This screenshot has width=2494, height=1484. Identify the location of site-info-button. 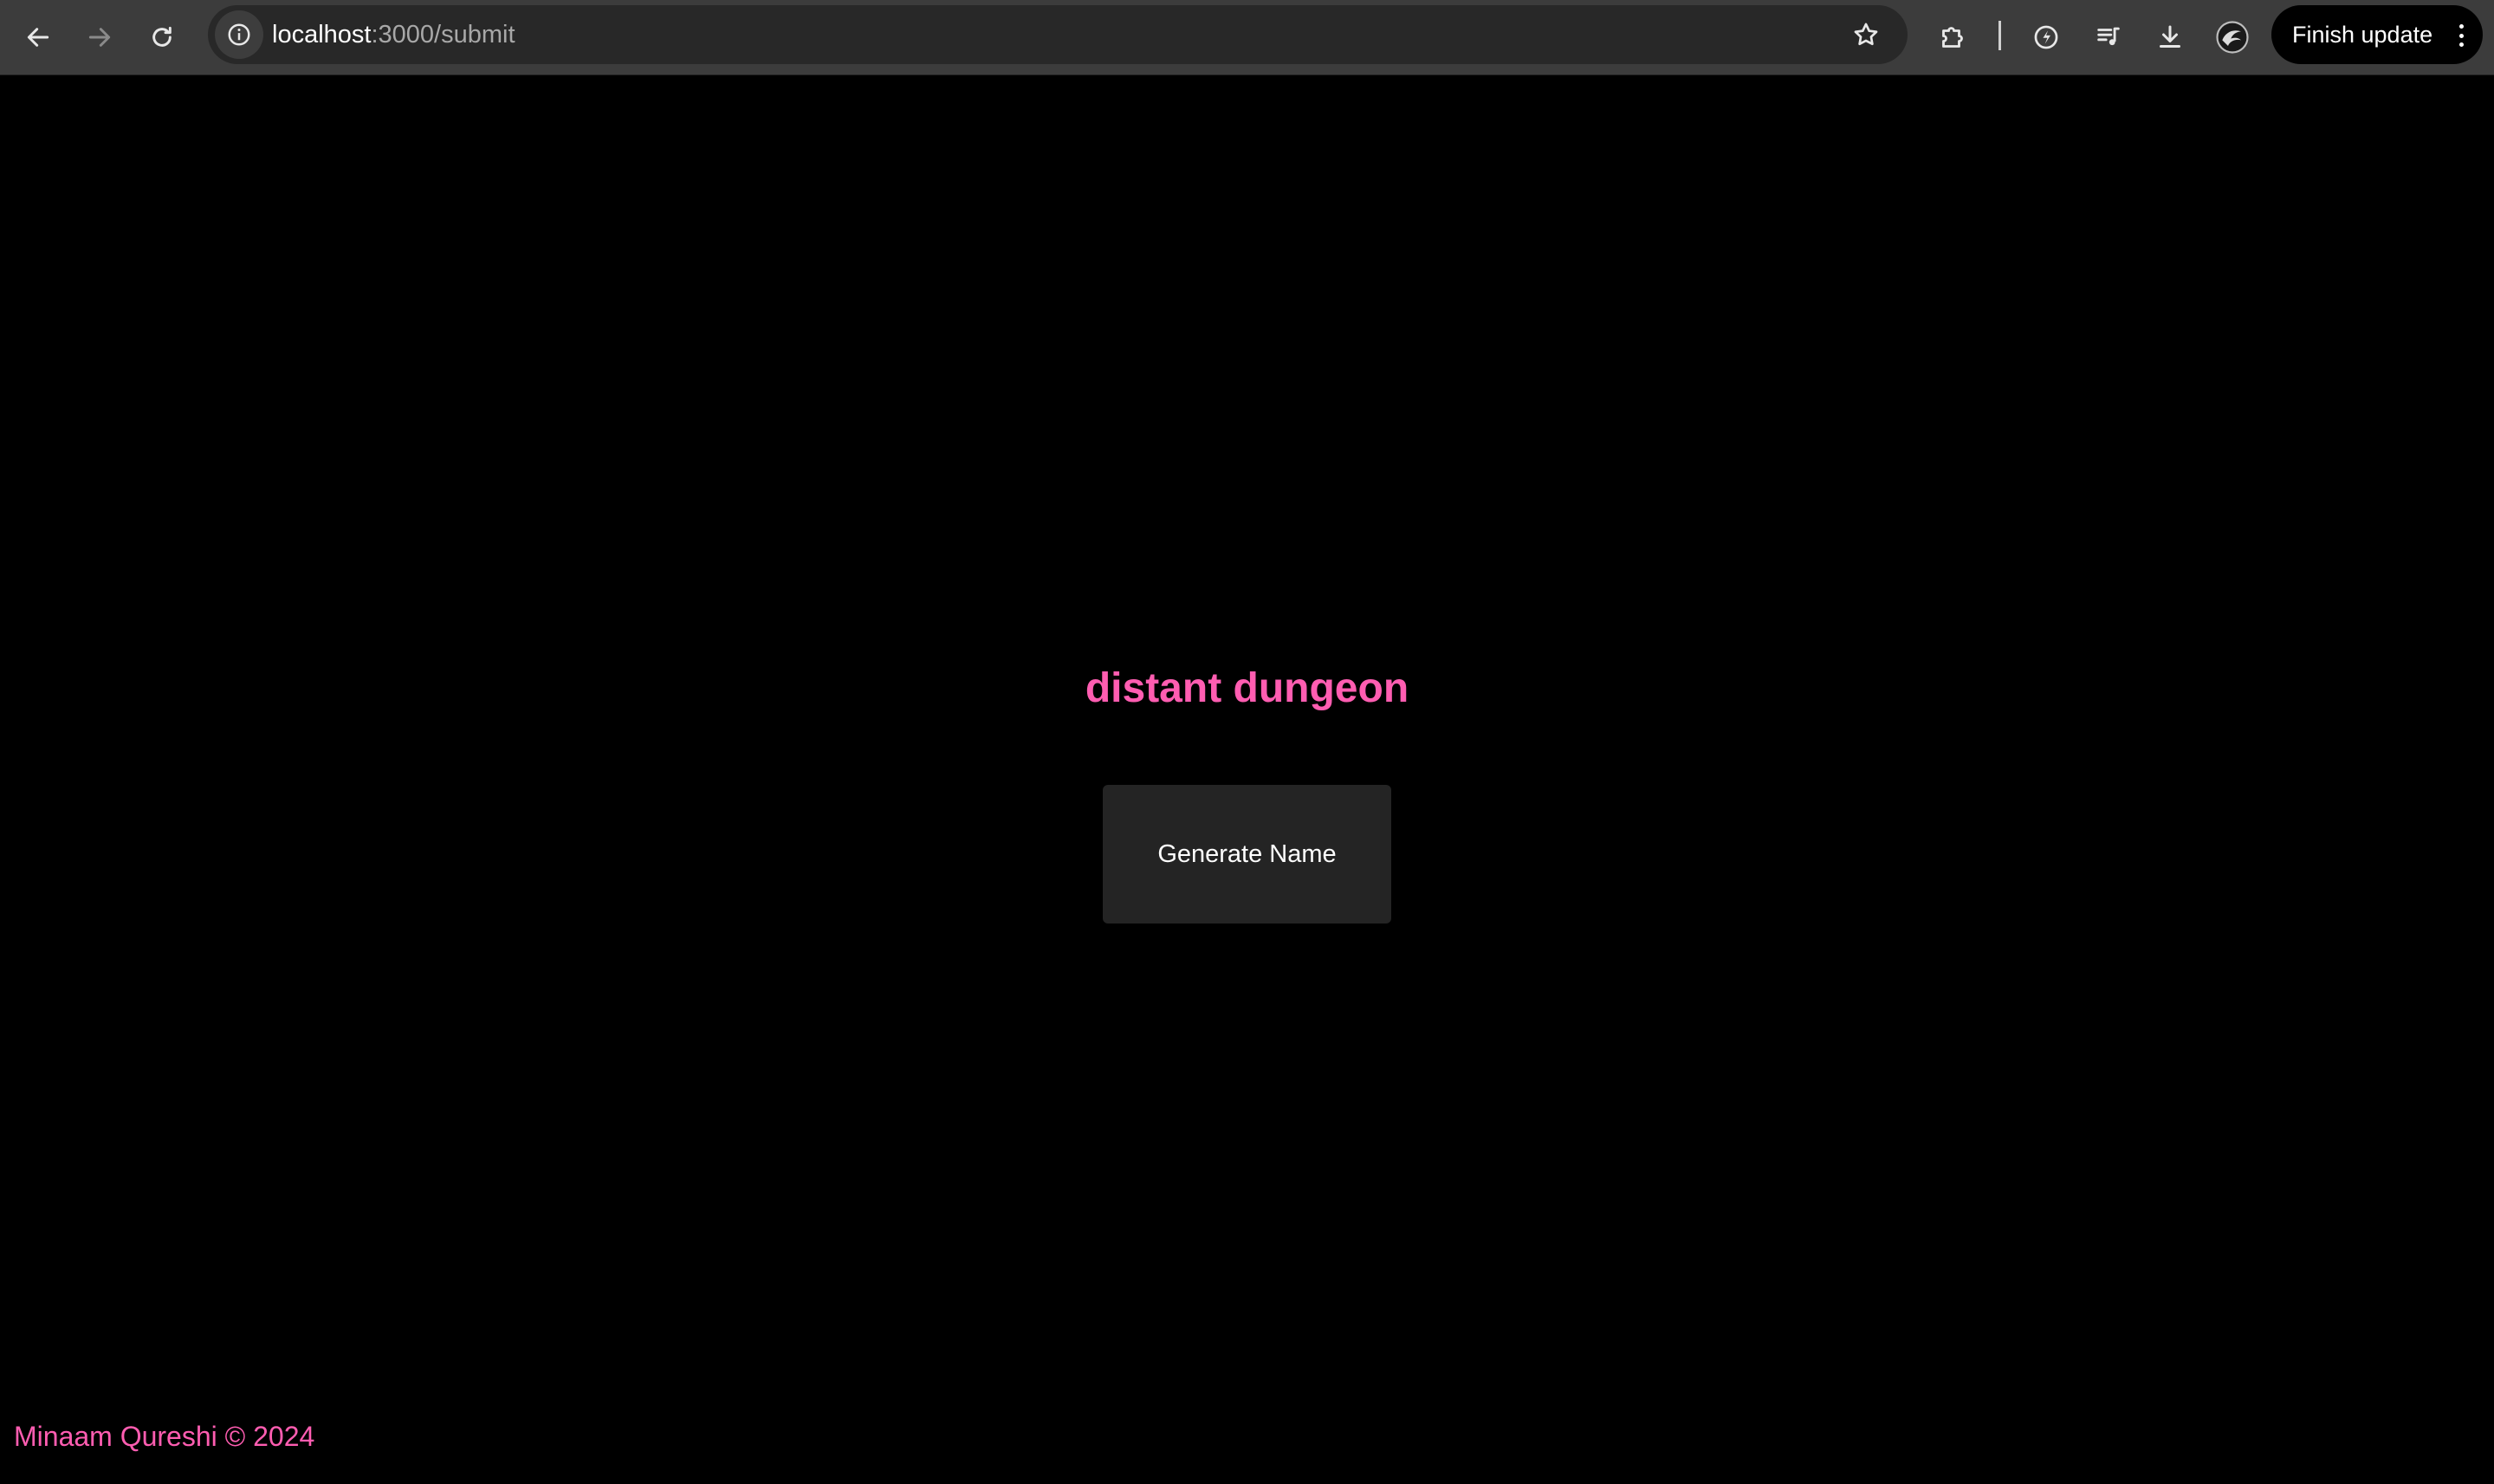
(239, 34).